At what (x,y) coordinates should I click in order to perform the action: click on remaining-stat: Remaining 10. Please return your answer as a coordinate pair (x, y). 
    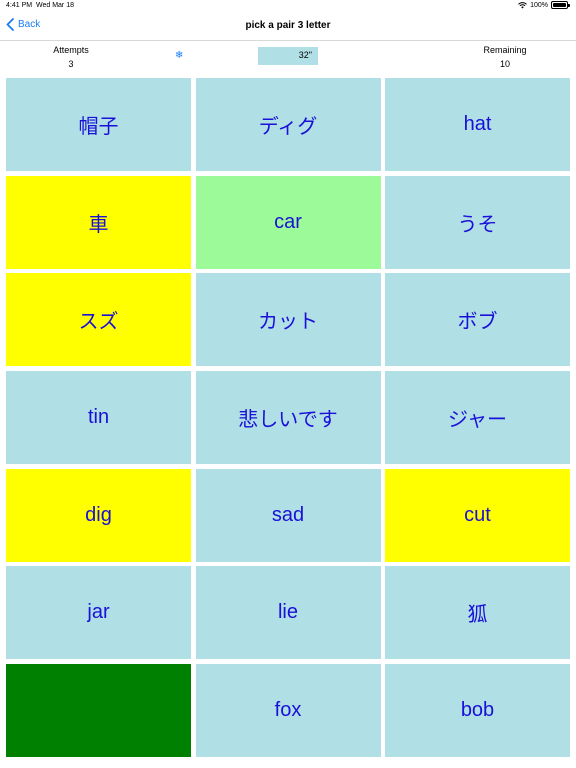
    Looking at the image, I should click on (505, 57).